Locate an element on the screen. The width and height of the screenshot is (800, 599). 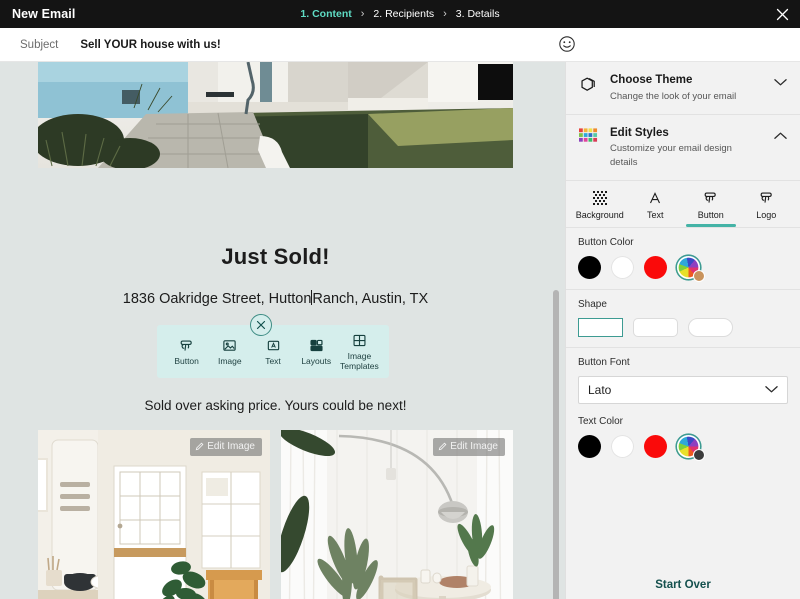
button-color-swatch-custom is located at coordinates (691, 268).